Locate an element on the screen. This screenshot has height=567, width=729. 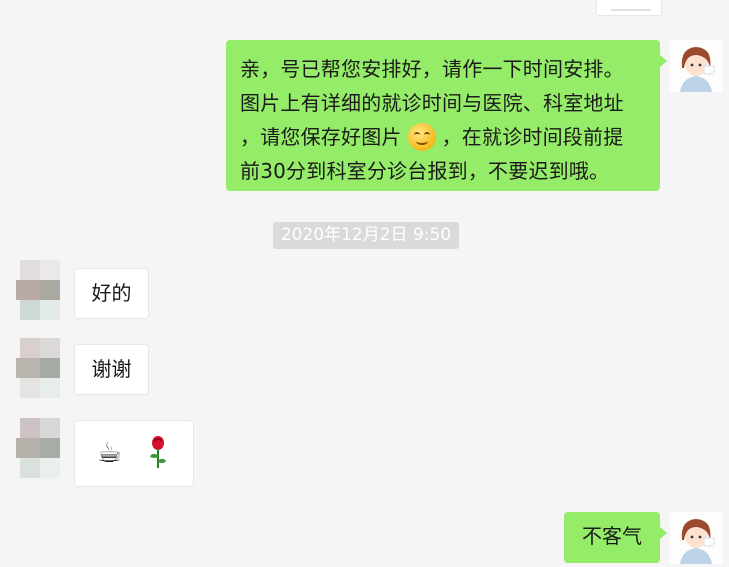
smile-emoji-icon is located at coordinates (421, 136).